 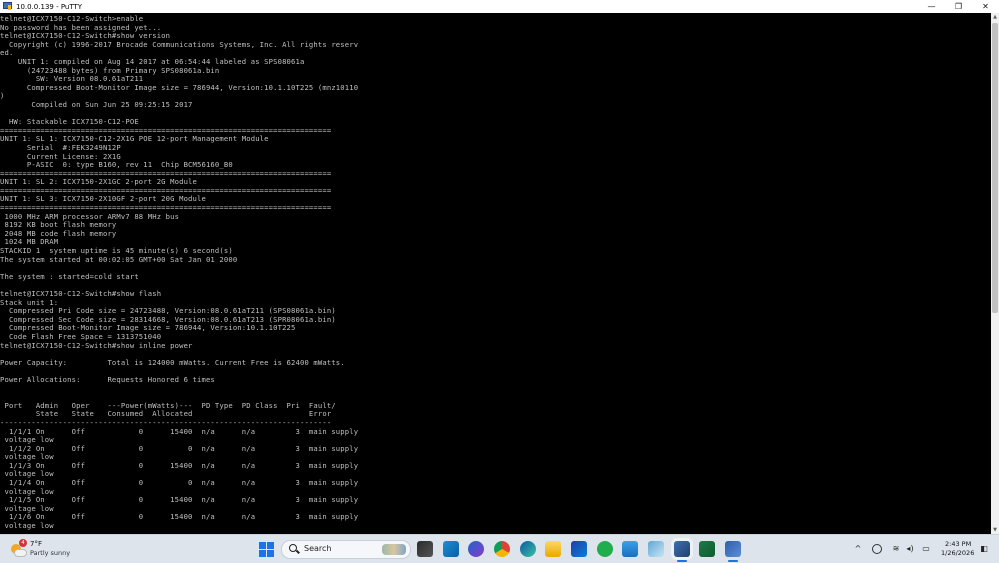 I want to click on maximize-button: ❐, so click(x=958, y=6).